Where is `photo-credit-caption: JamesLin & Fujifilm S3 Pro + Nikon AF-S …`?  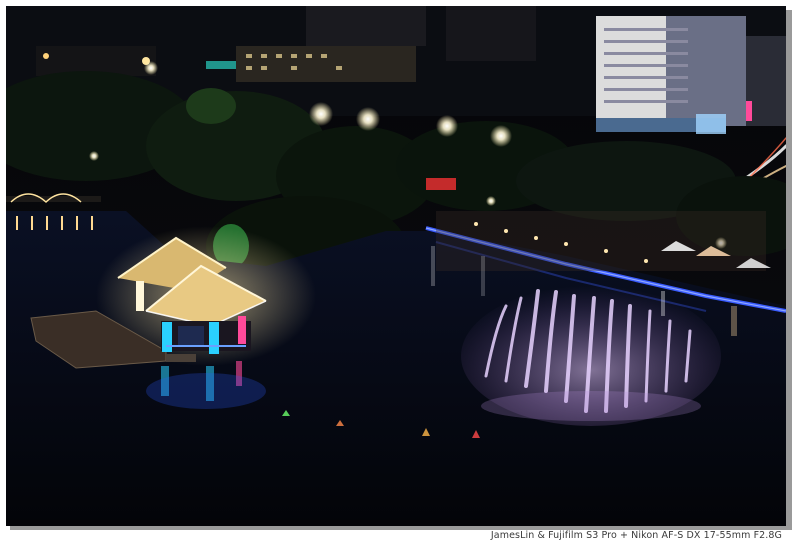
photo-credit-caption: JamesLin & Fujifilm S3 Pro + Nikon AF-S … is located at coordinates (636, 535).